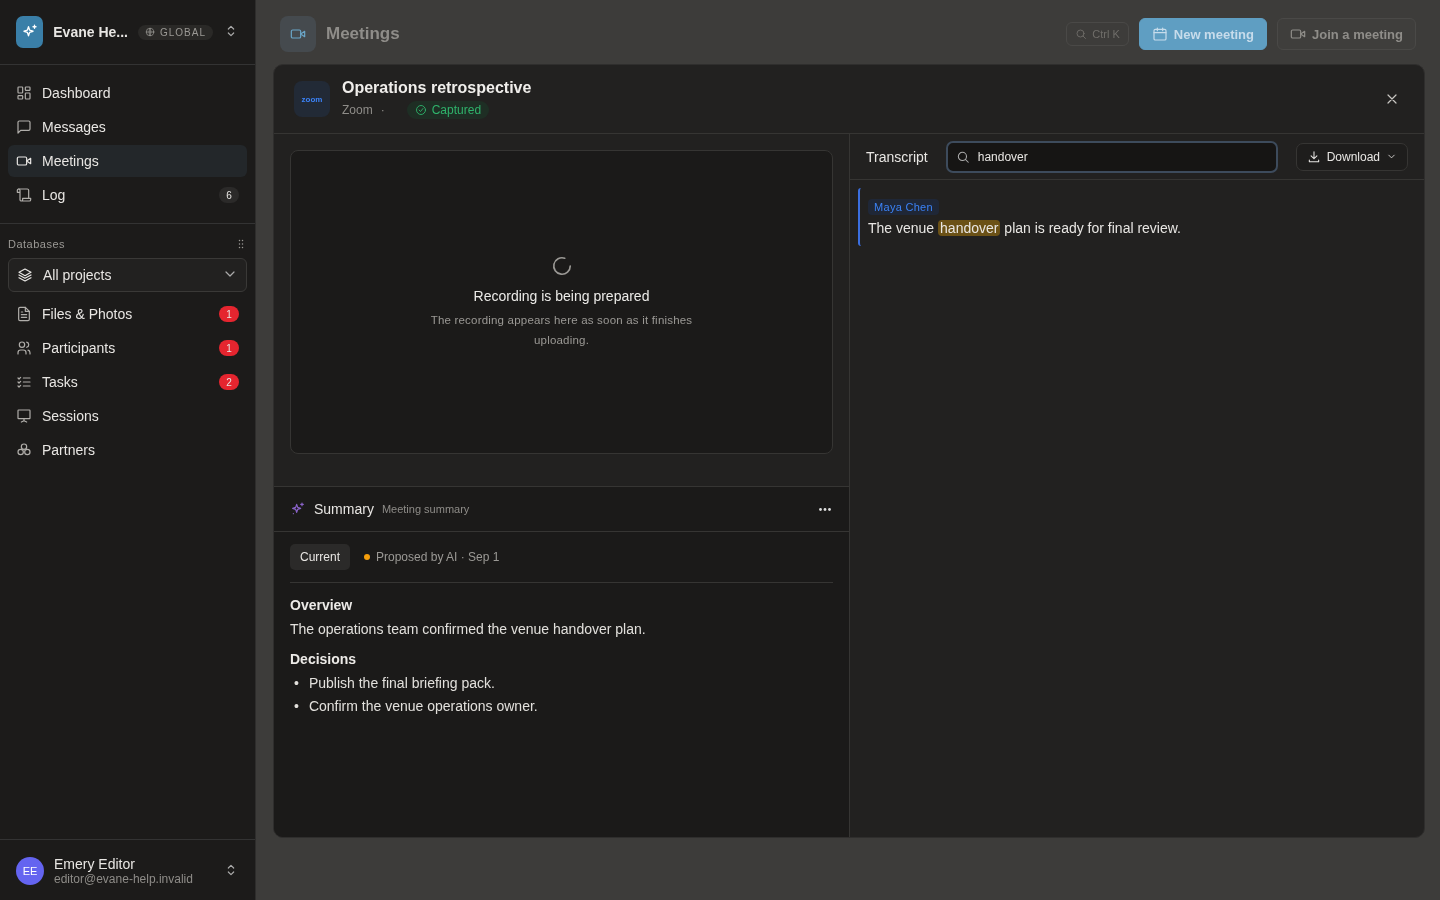 This screenshot has height=900, width=1440. What do you see at coordinates (561, 330) in the screenshot?
I see `recording-text: The recording appears here as soon as it finishes uploading.` at bounding box center [561, 330].